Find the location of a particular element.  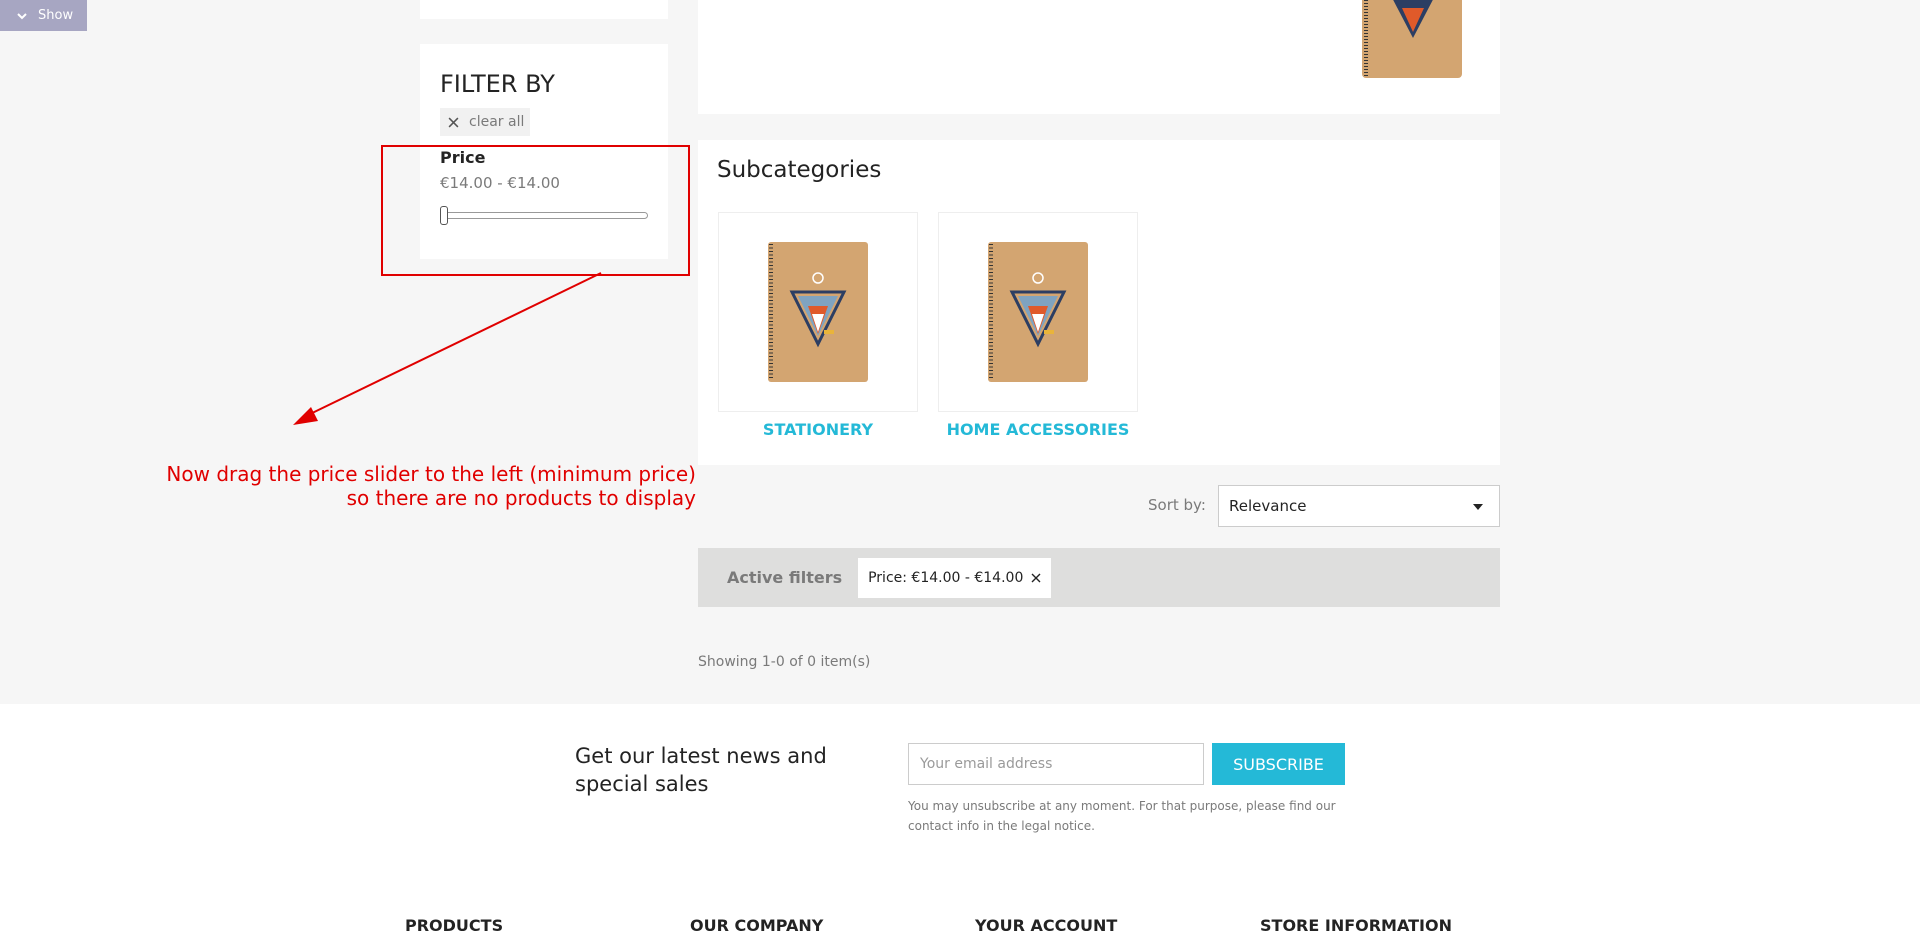

subcategory-card: STATIONERY is located at coordinates (818, 325).